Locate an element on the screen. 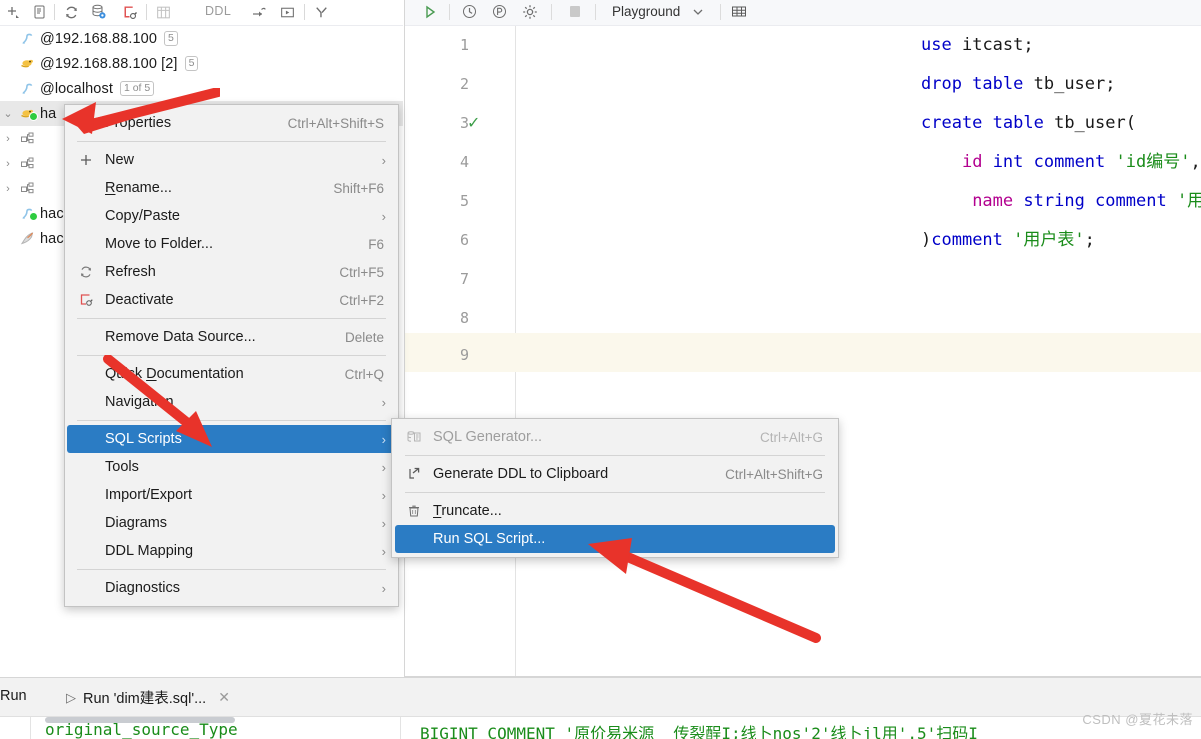 This screenshot has width=1201, height=739. menu-item-new: New › is located at coordinates (231, 160).